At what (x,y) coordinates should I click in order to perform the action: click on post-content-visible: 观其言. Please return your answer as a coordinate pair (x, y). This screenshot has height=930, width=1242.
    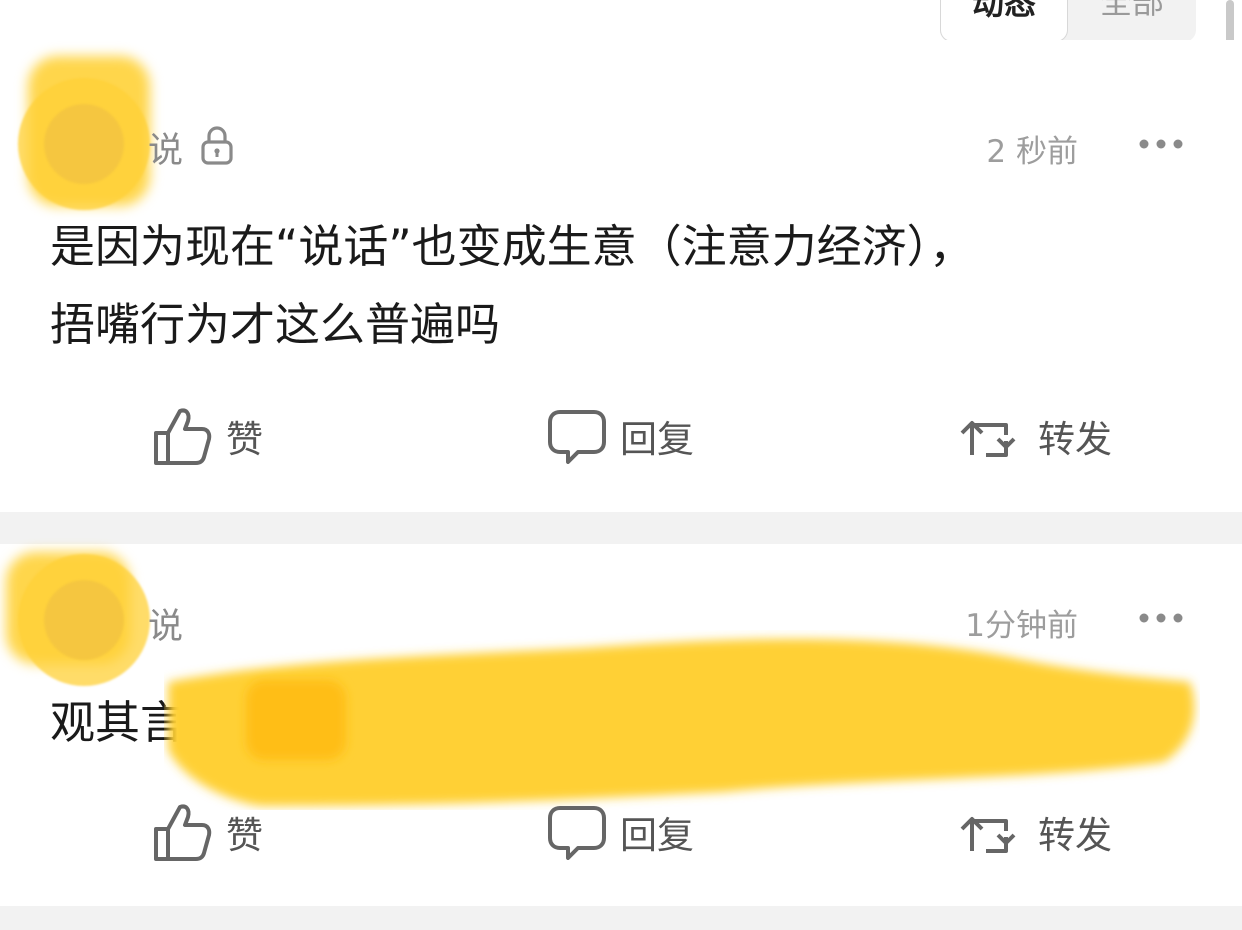
    Looking at the image, I should click on (118, 722).